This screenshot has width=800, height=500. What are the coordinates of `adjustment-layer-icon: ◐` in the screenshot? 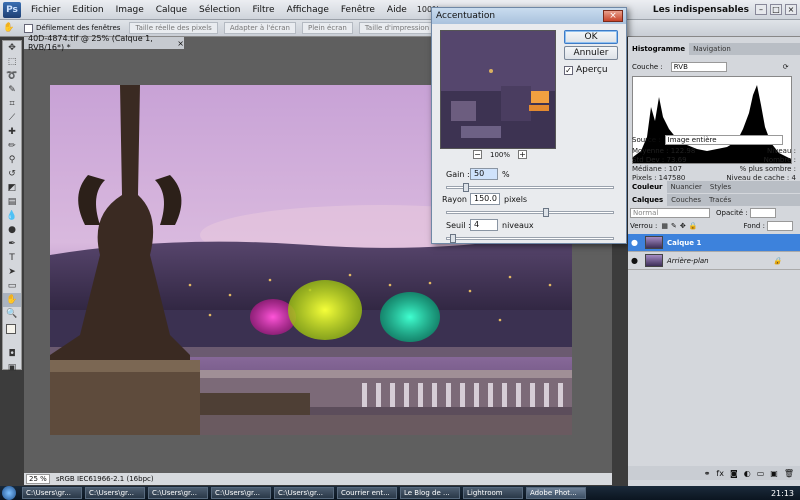 It's located at (747, 473).